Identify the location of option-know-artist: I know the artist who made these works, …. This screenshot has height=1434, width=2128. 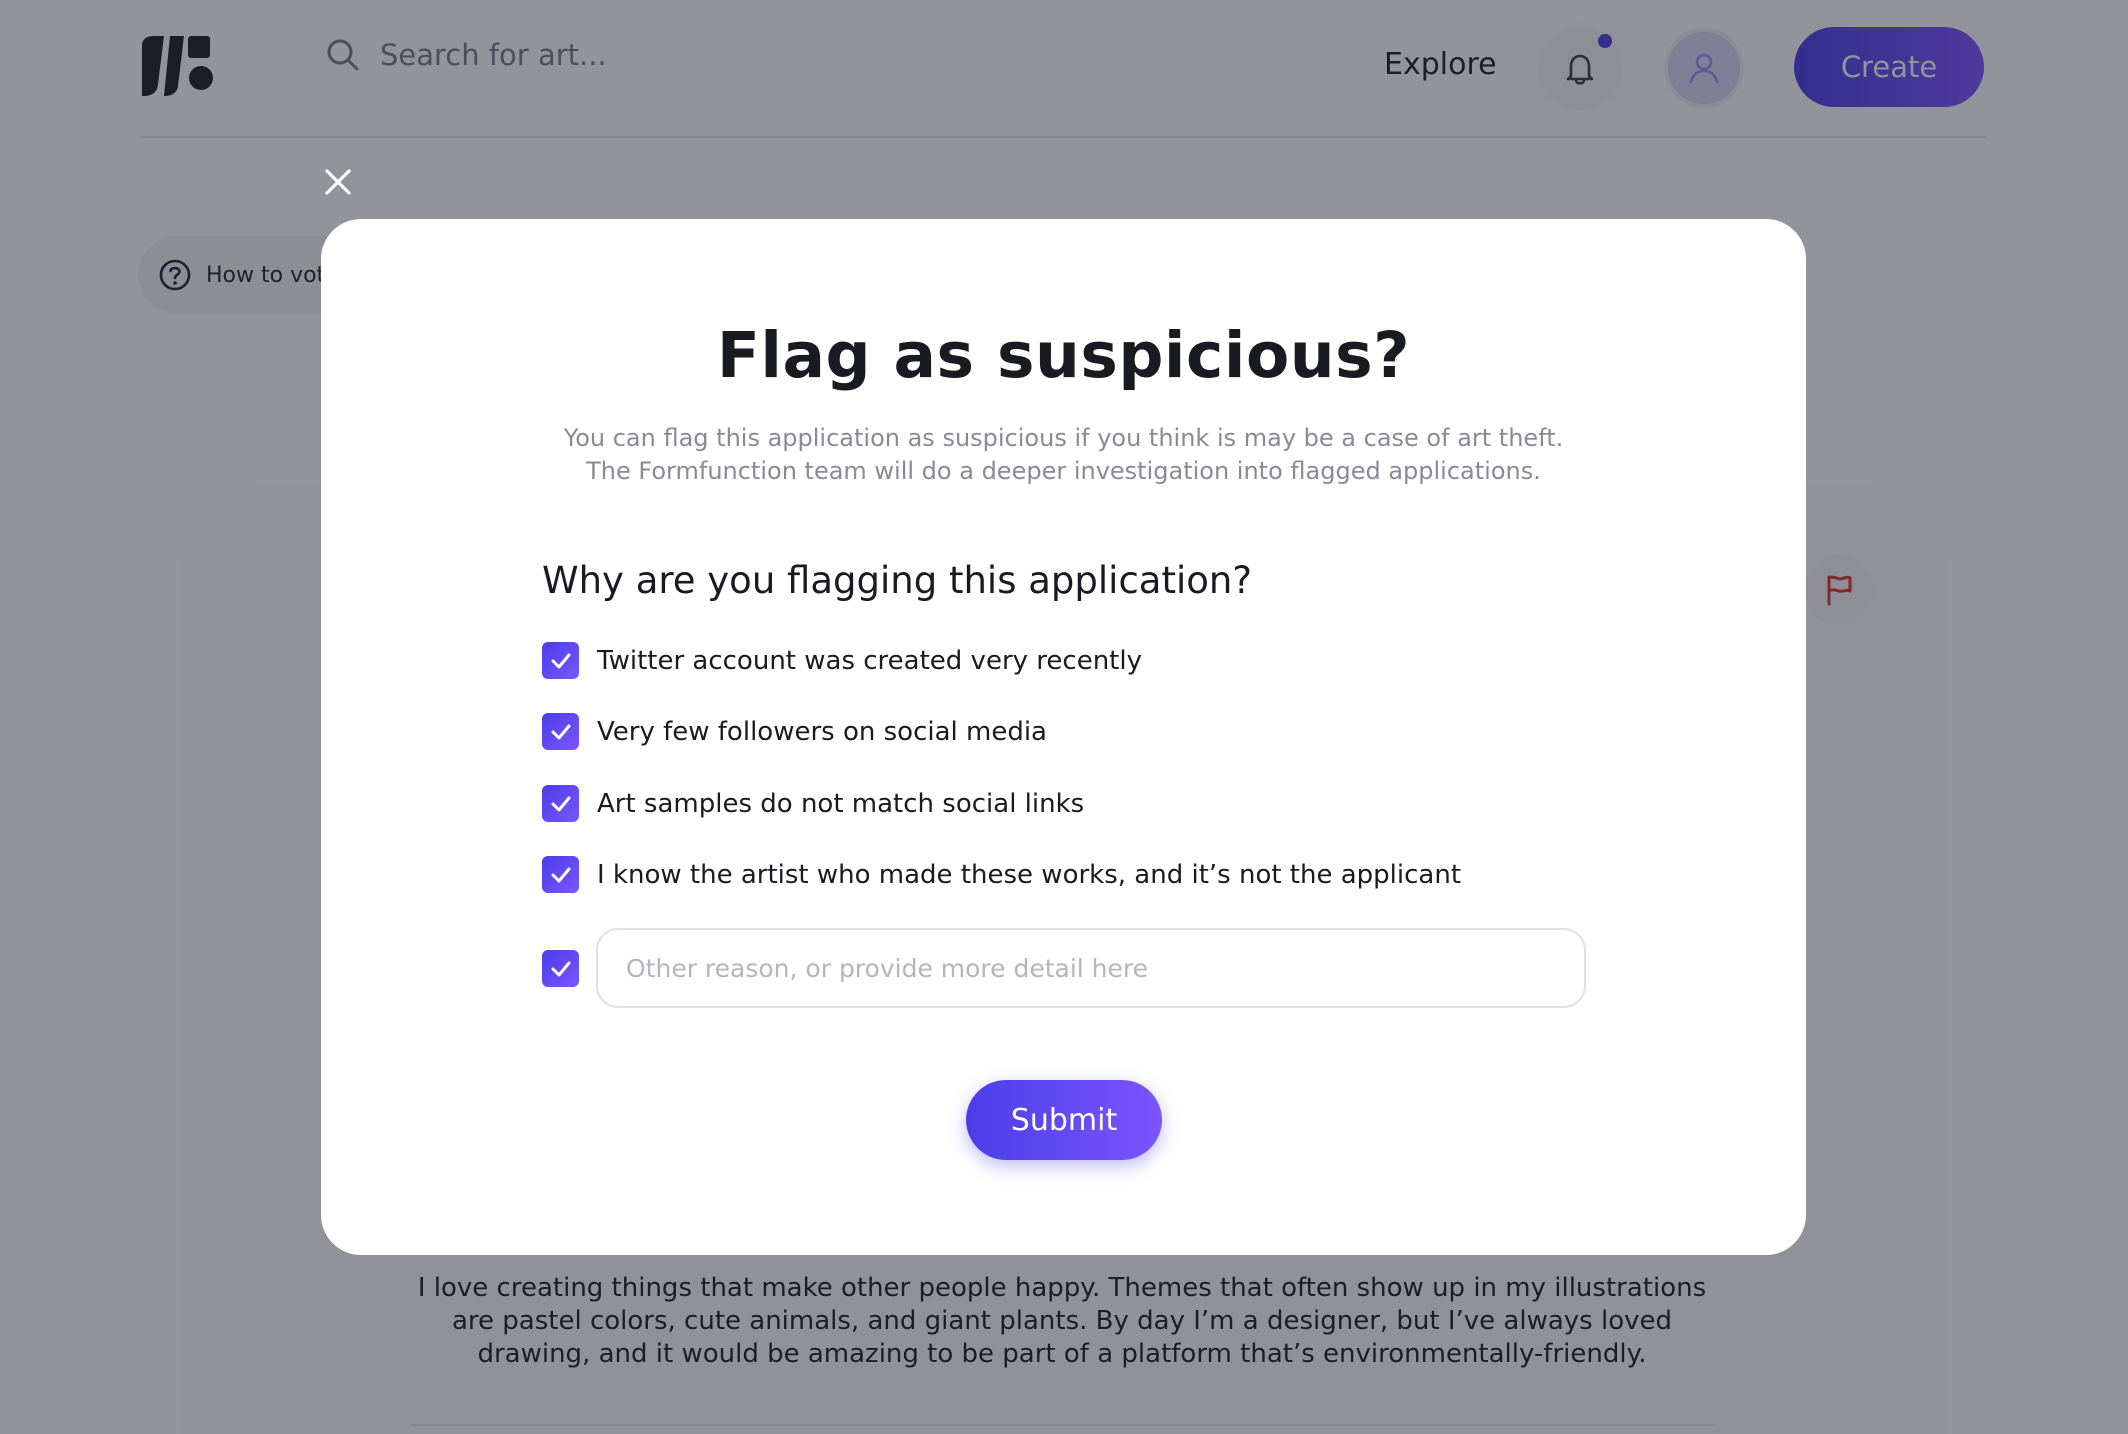
(1001, 874).